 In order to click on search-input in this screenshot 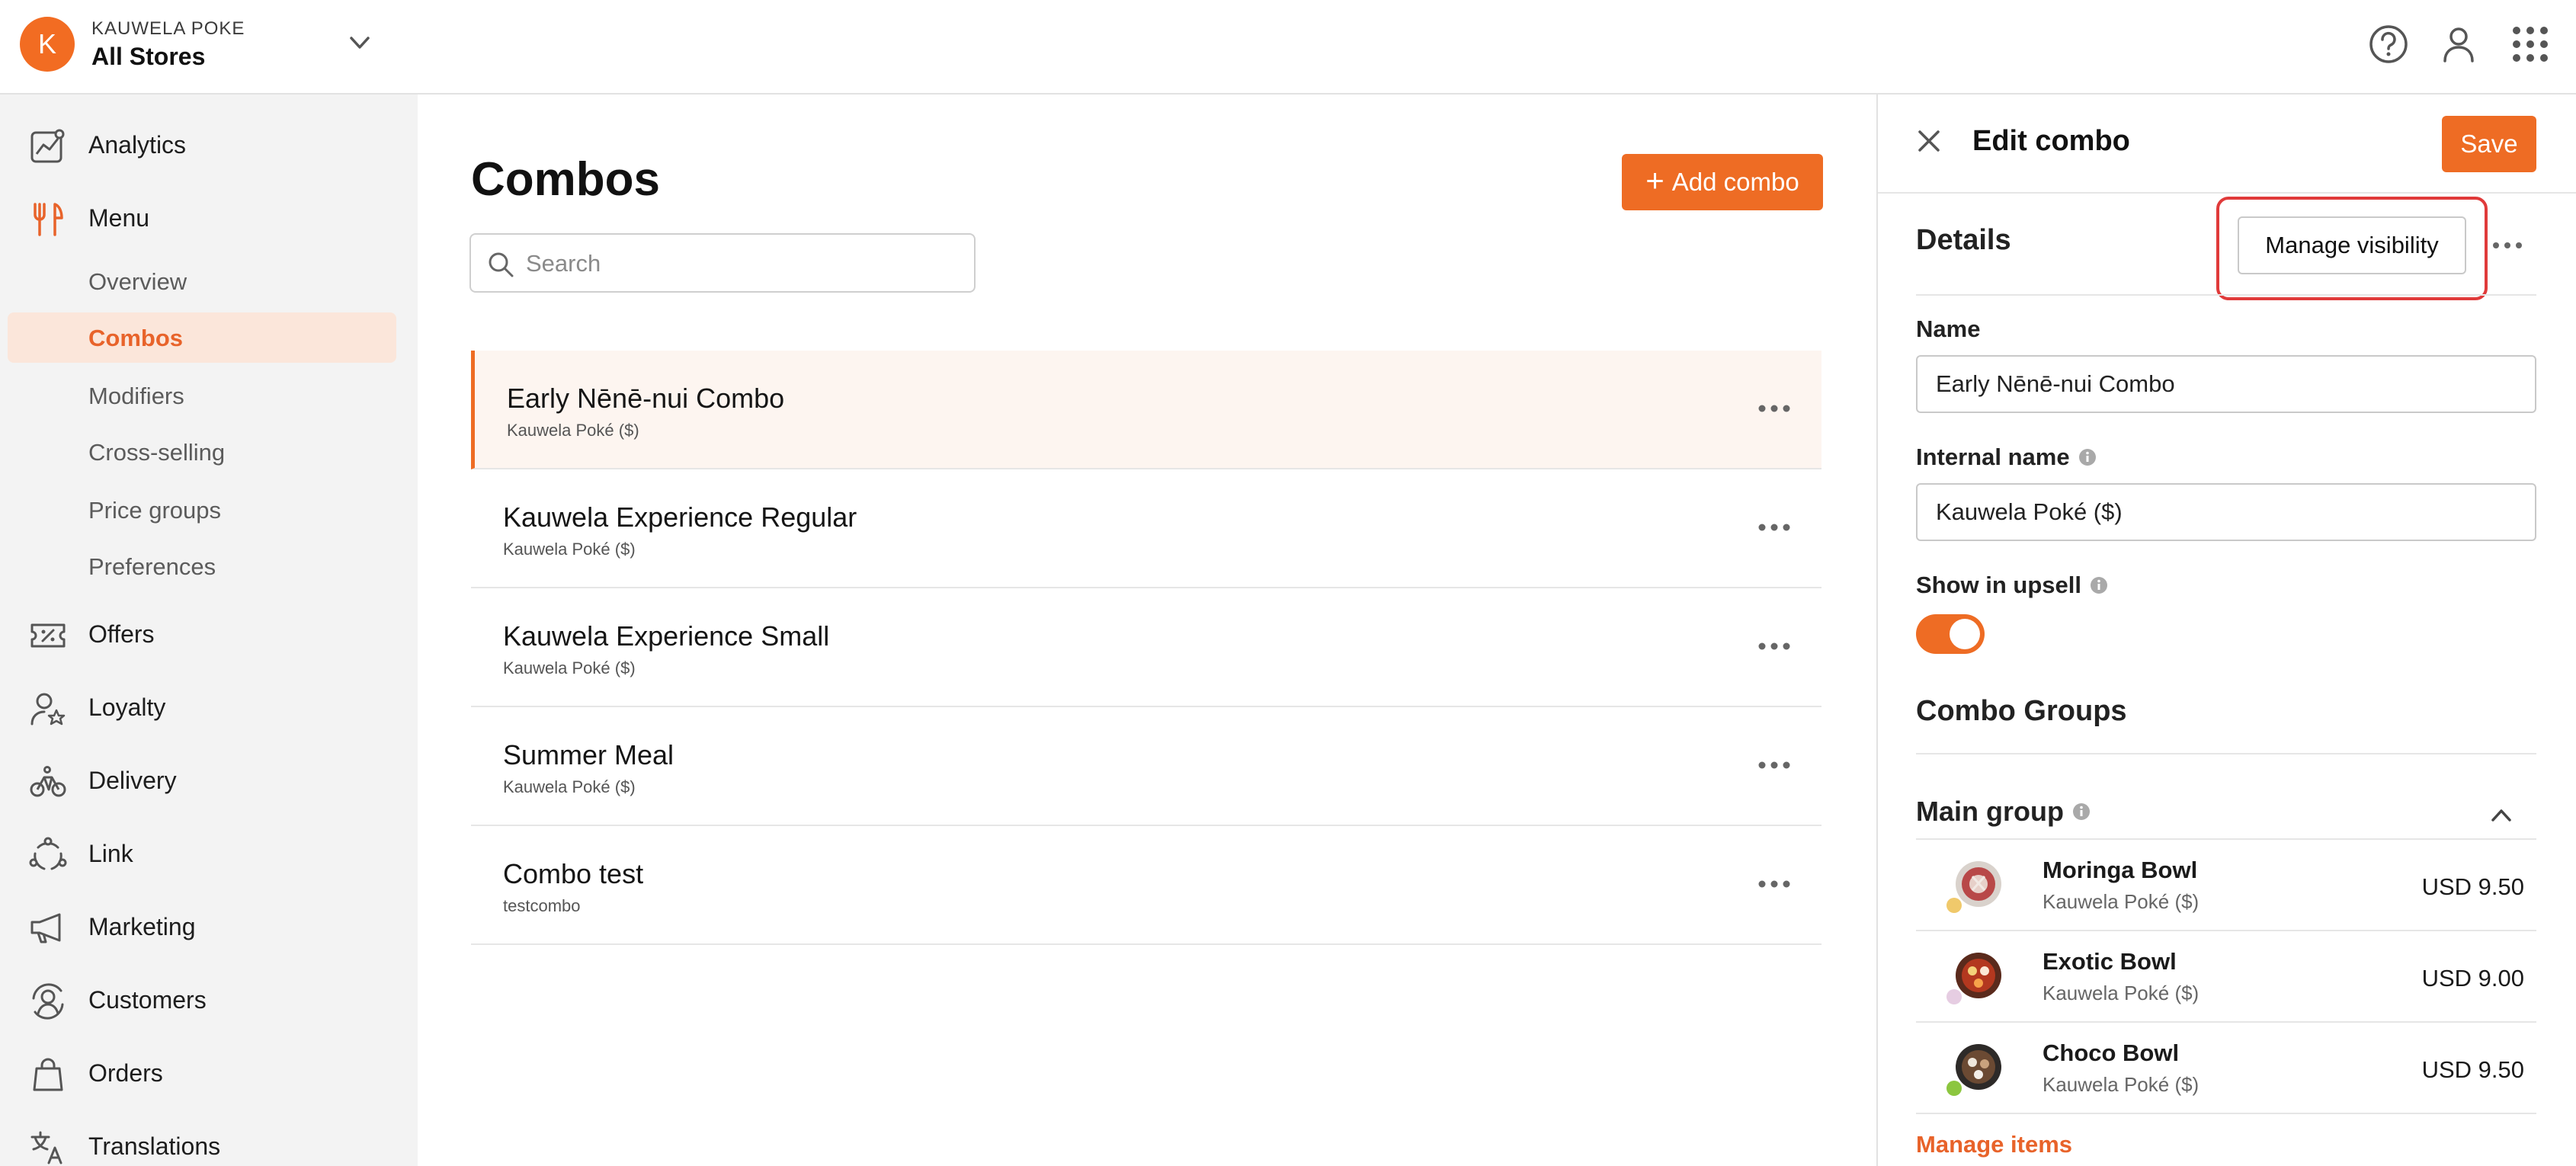, I will do `click(739, 263)`.